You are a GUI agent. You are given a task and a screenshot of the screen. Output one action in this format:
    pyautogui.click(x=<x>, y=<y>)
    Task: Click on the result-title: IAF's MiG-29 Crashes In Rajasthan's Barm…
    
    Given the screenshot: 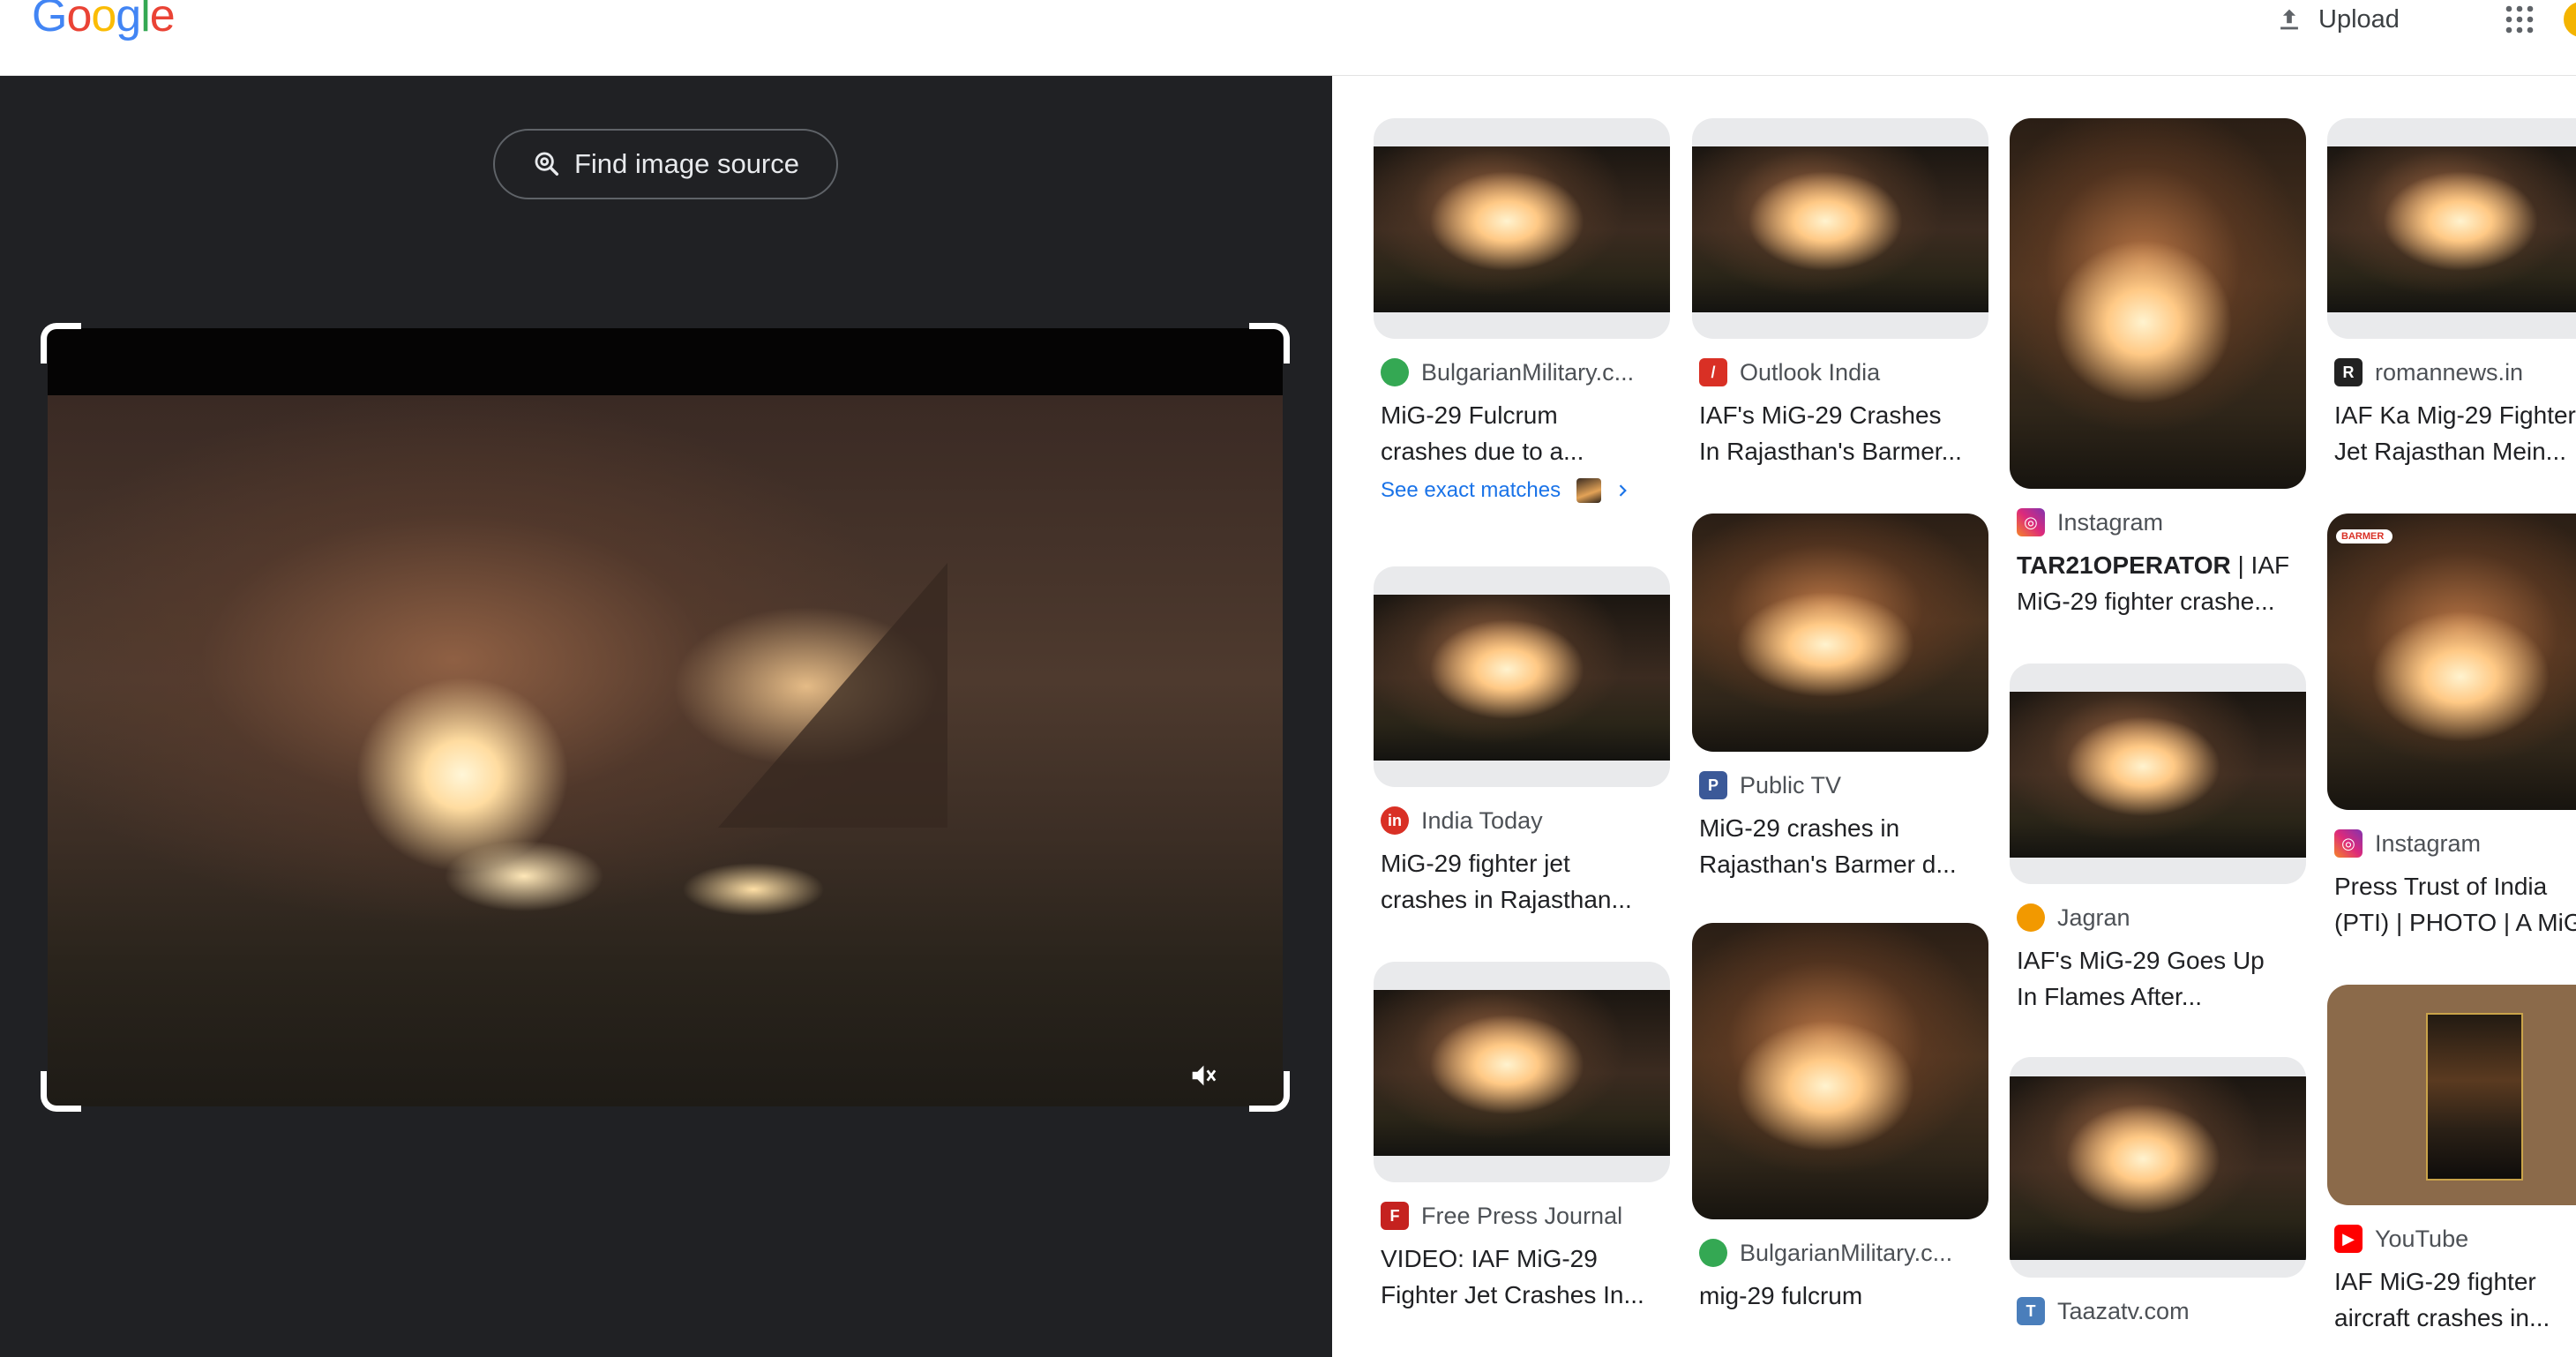 What is the action you would take?
    pyautogui.click(x=1845, y=433)
    